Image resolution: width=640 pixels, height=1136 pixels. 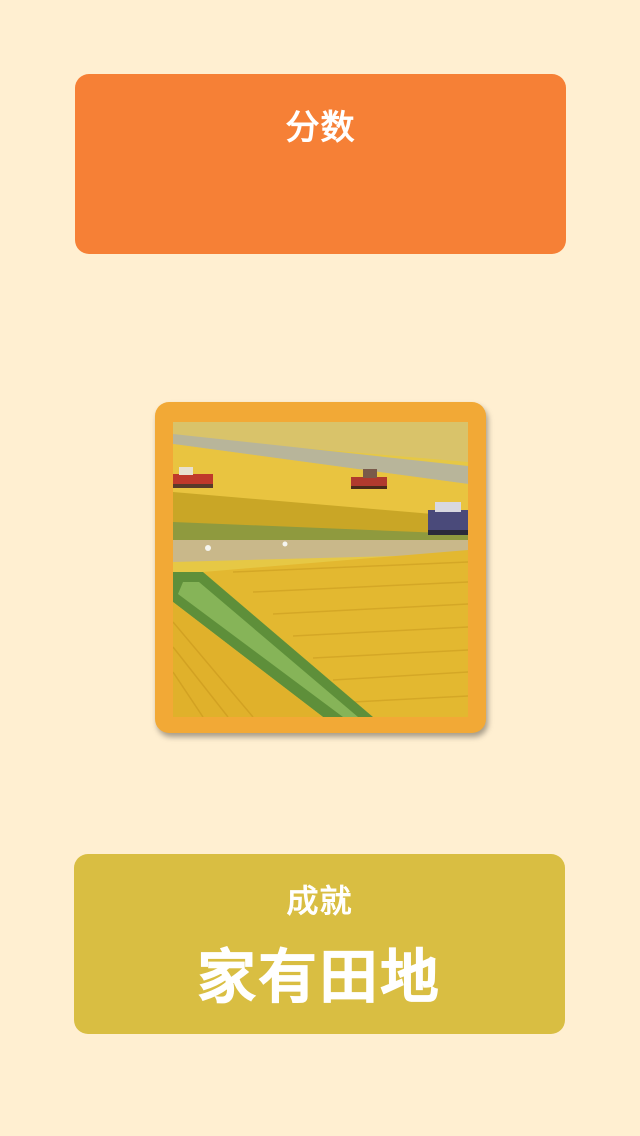 I want to click on achievement-card: 成就 家有田地, so click(x=319, y=944).